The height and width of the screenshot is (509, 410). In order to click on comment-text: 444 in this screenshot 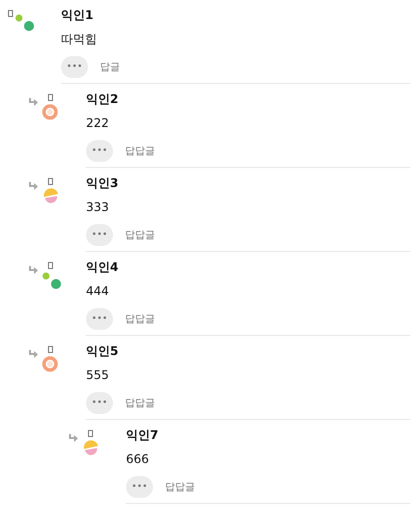, I will do `click(98, 291)`.